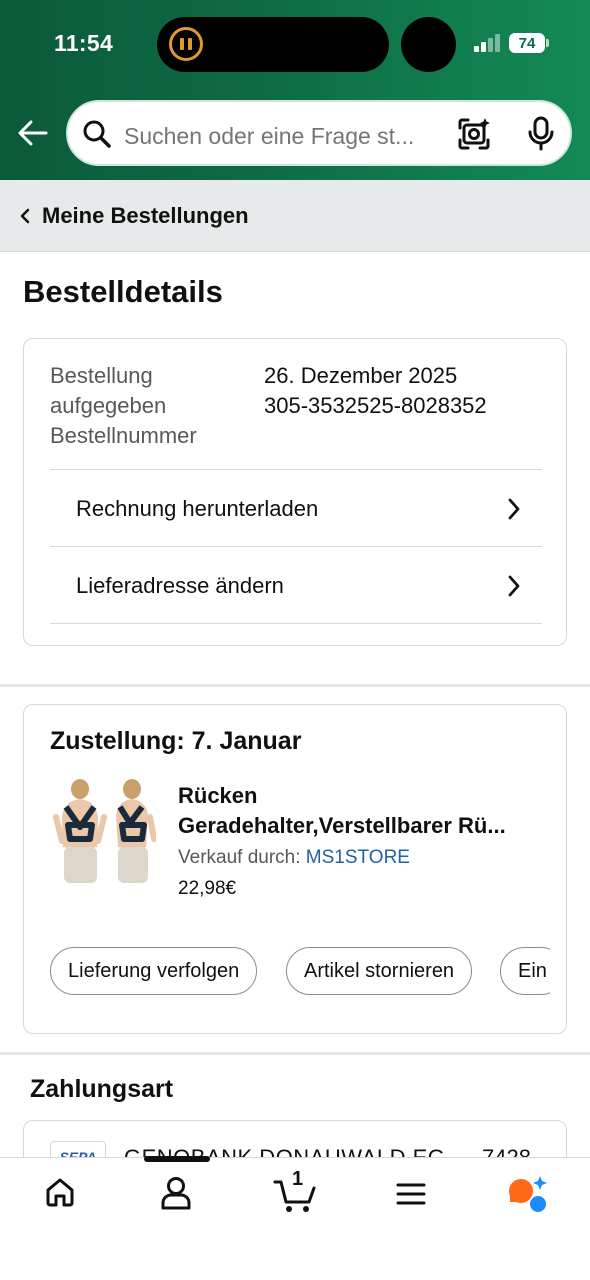 The height and width of the screenshot is (1280, 590). I want to click on page-title: Bestelldetails, so click(123, 291).